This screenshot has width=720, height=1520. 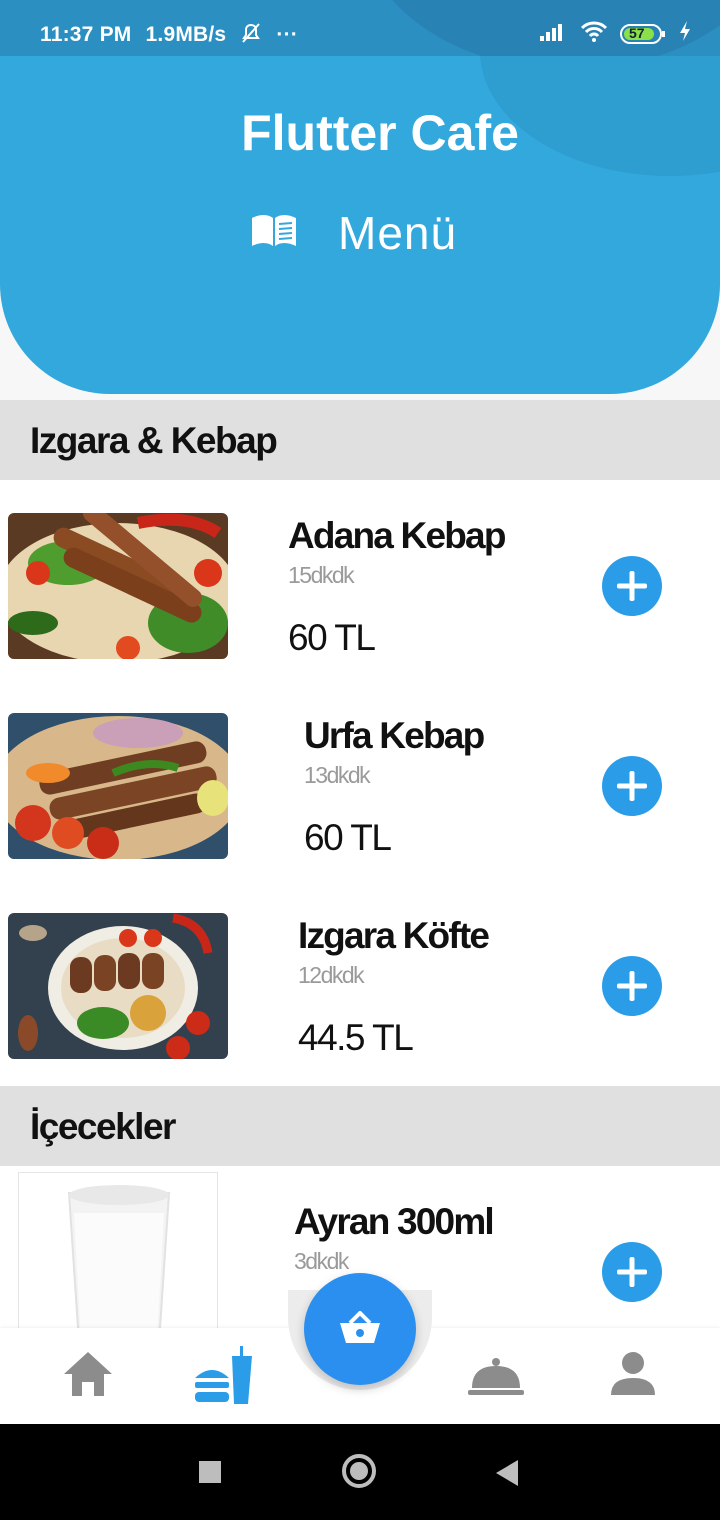 I want to click on item-prep-time: 13dkdk, so click(x=337, y=775).